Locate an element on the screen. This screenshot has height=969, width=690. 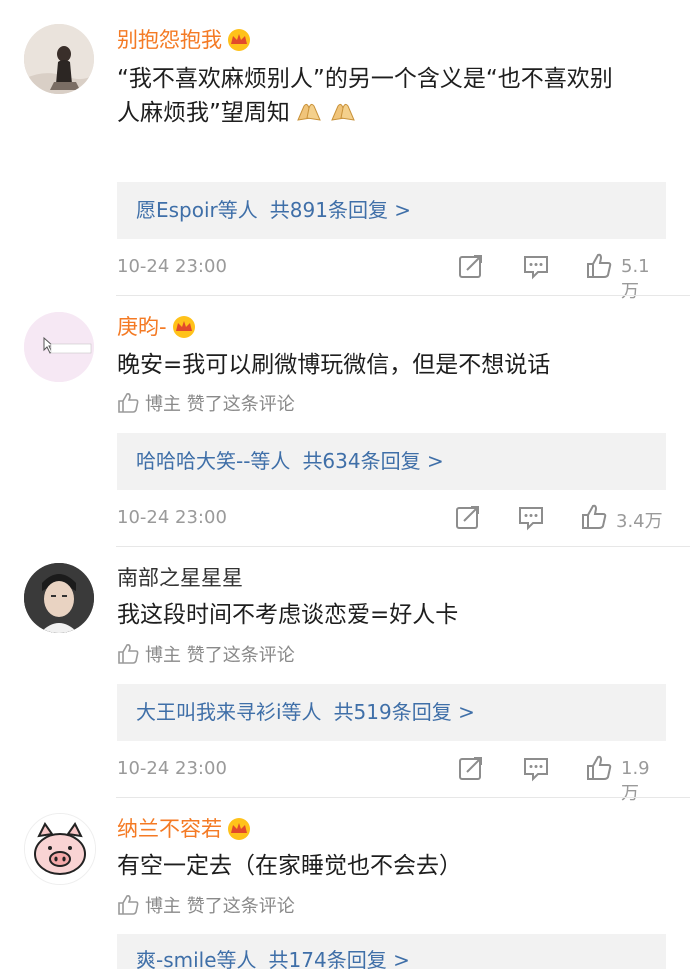
username: 别抱怨抱我 is located at coordinates (184, 42).